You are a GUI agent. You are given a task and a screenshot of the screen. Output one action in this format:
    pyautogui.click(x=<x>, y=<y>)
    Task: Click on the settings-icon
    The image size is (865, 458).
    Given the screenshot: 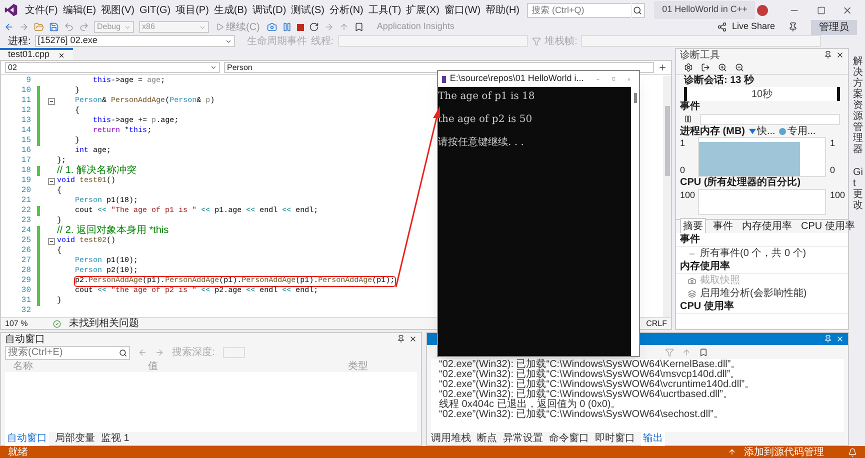 What is the action you would take?
    pyautogui.click(x=688, y=67)
    